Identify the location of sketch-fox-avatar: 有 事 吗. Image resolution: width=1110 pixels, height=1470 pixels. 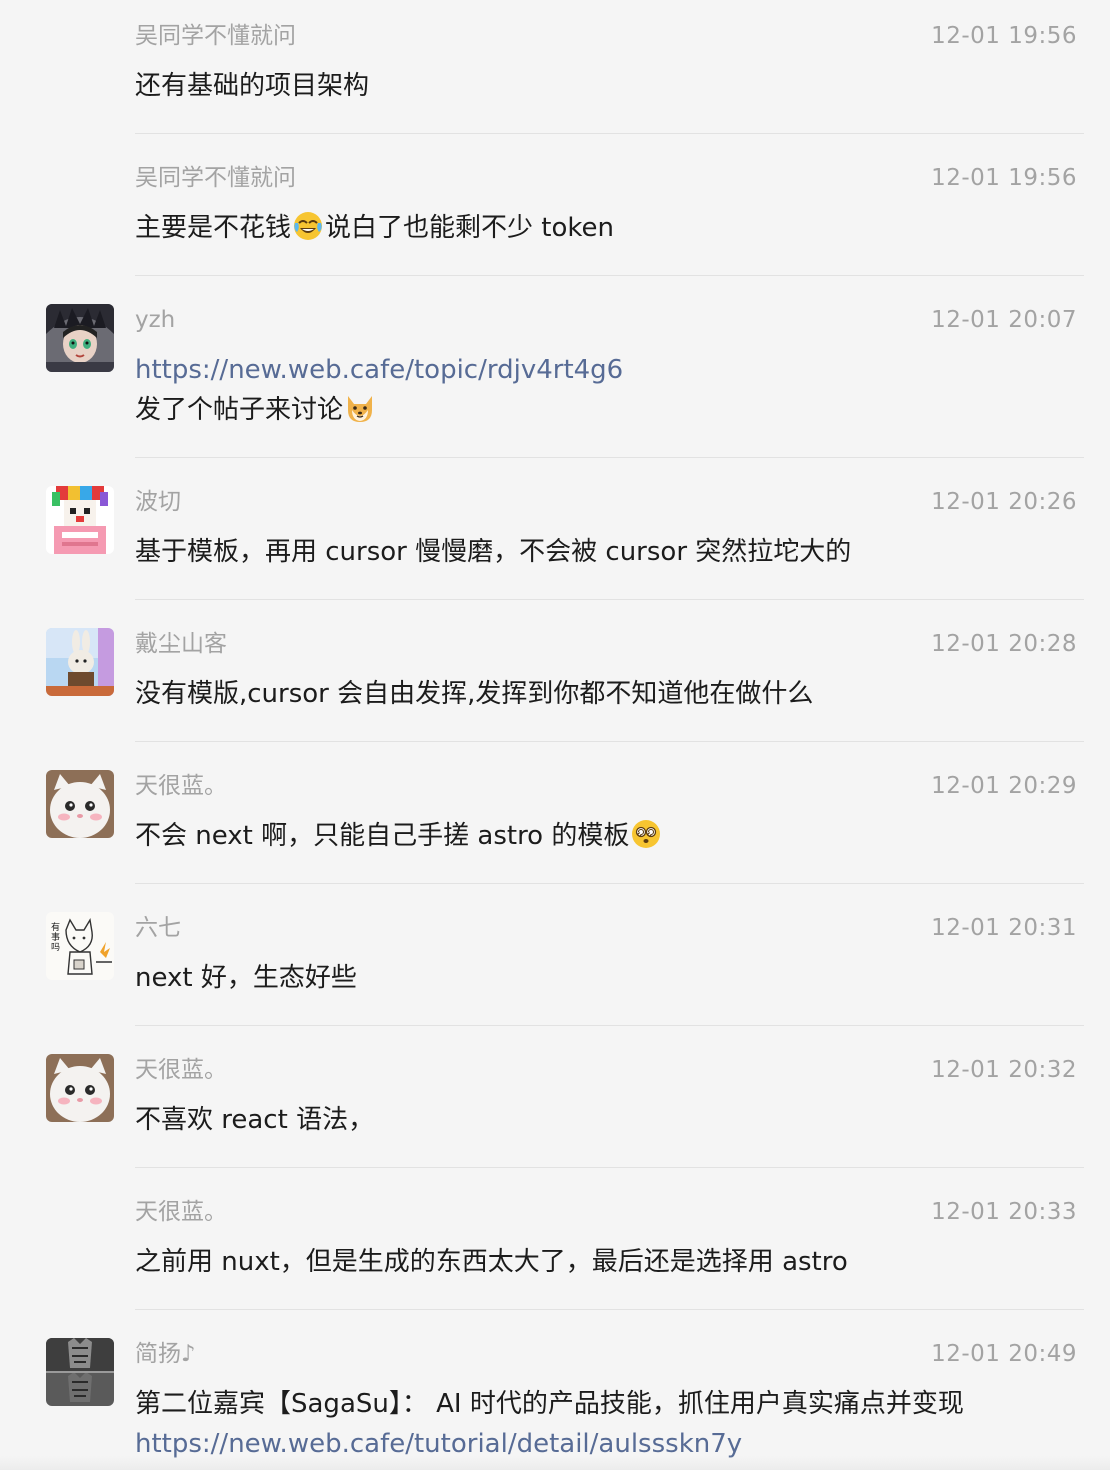
(80, 946).